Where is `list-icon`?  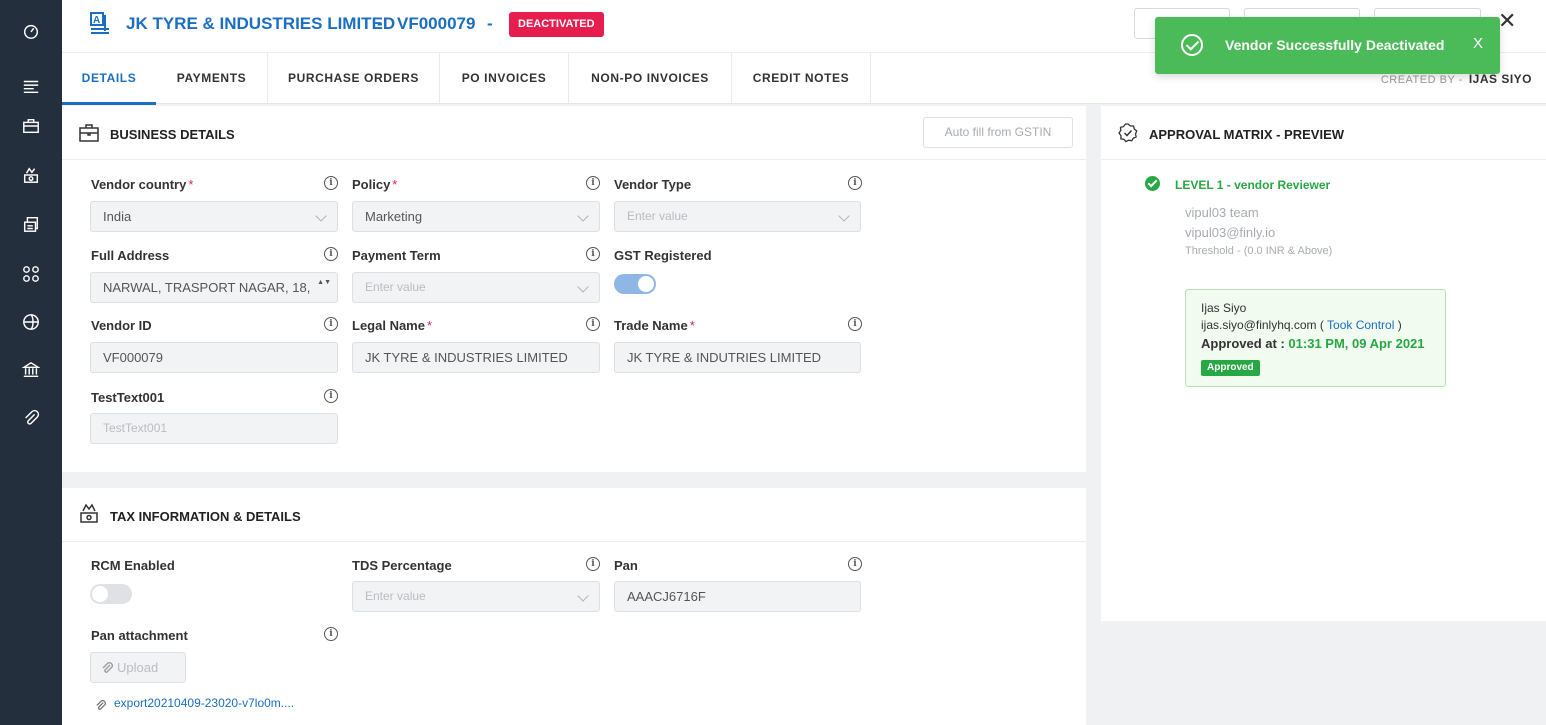 list-icon is located at coordinates (31, 86).